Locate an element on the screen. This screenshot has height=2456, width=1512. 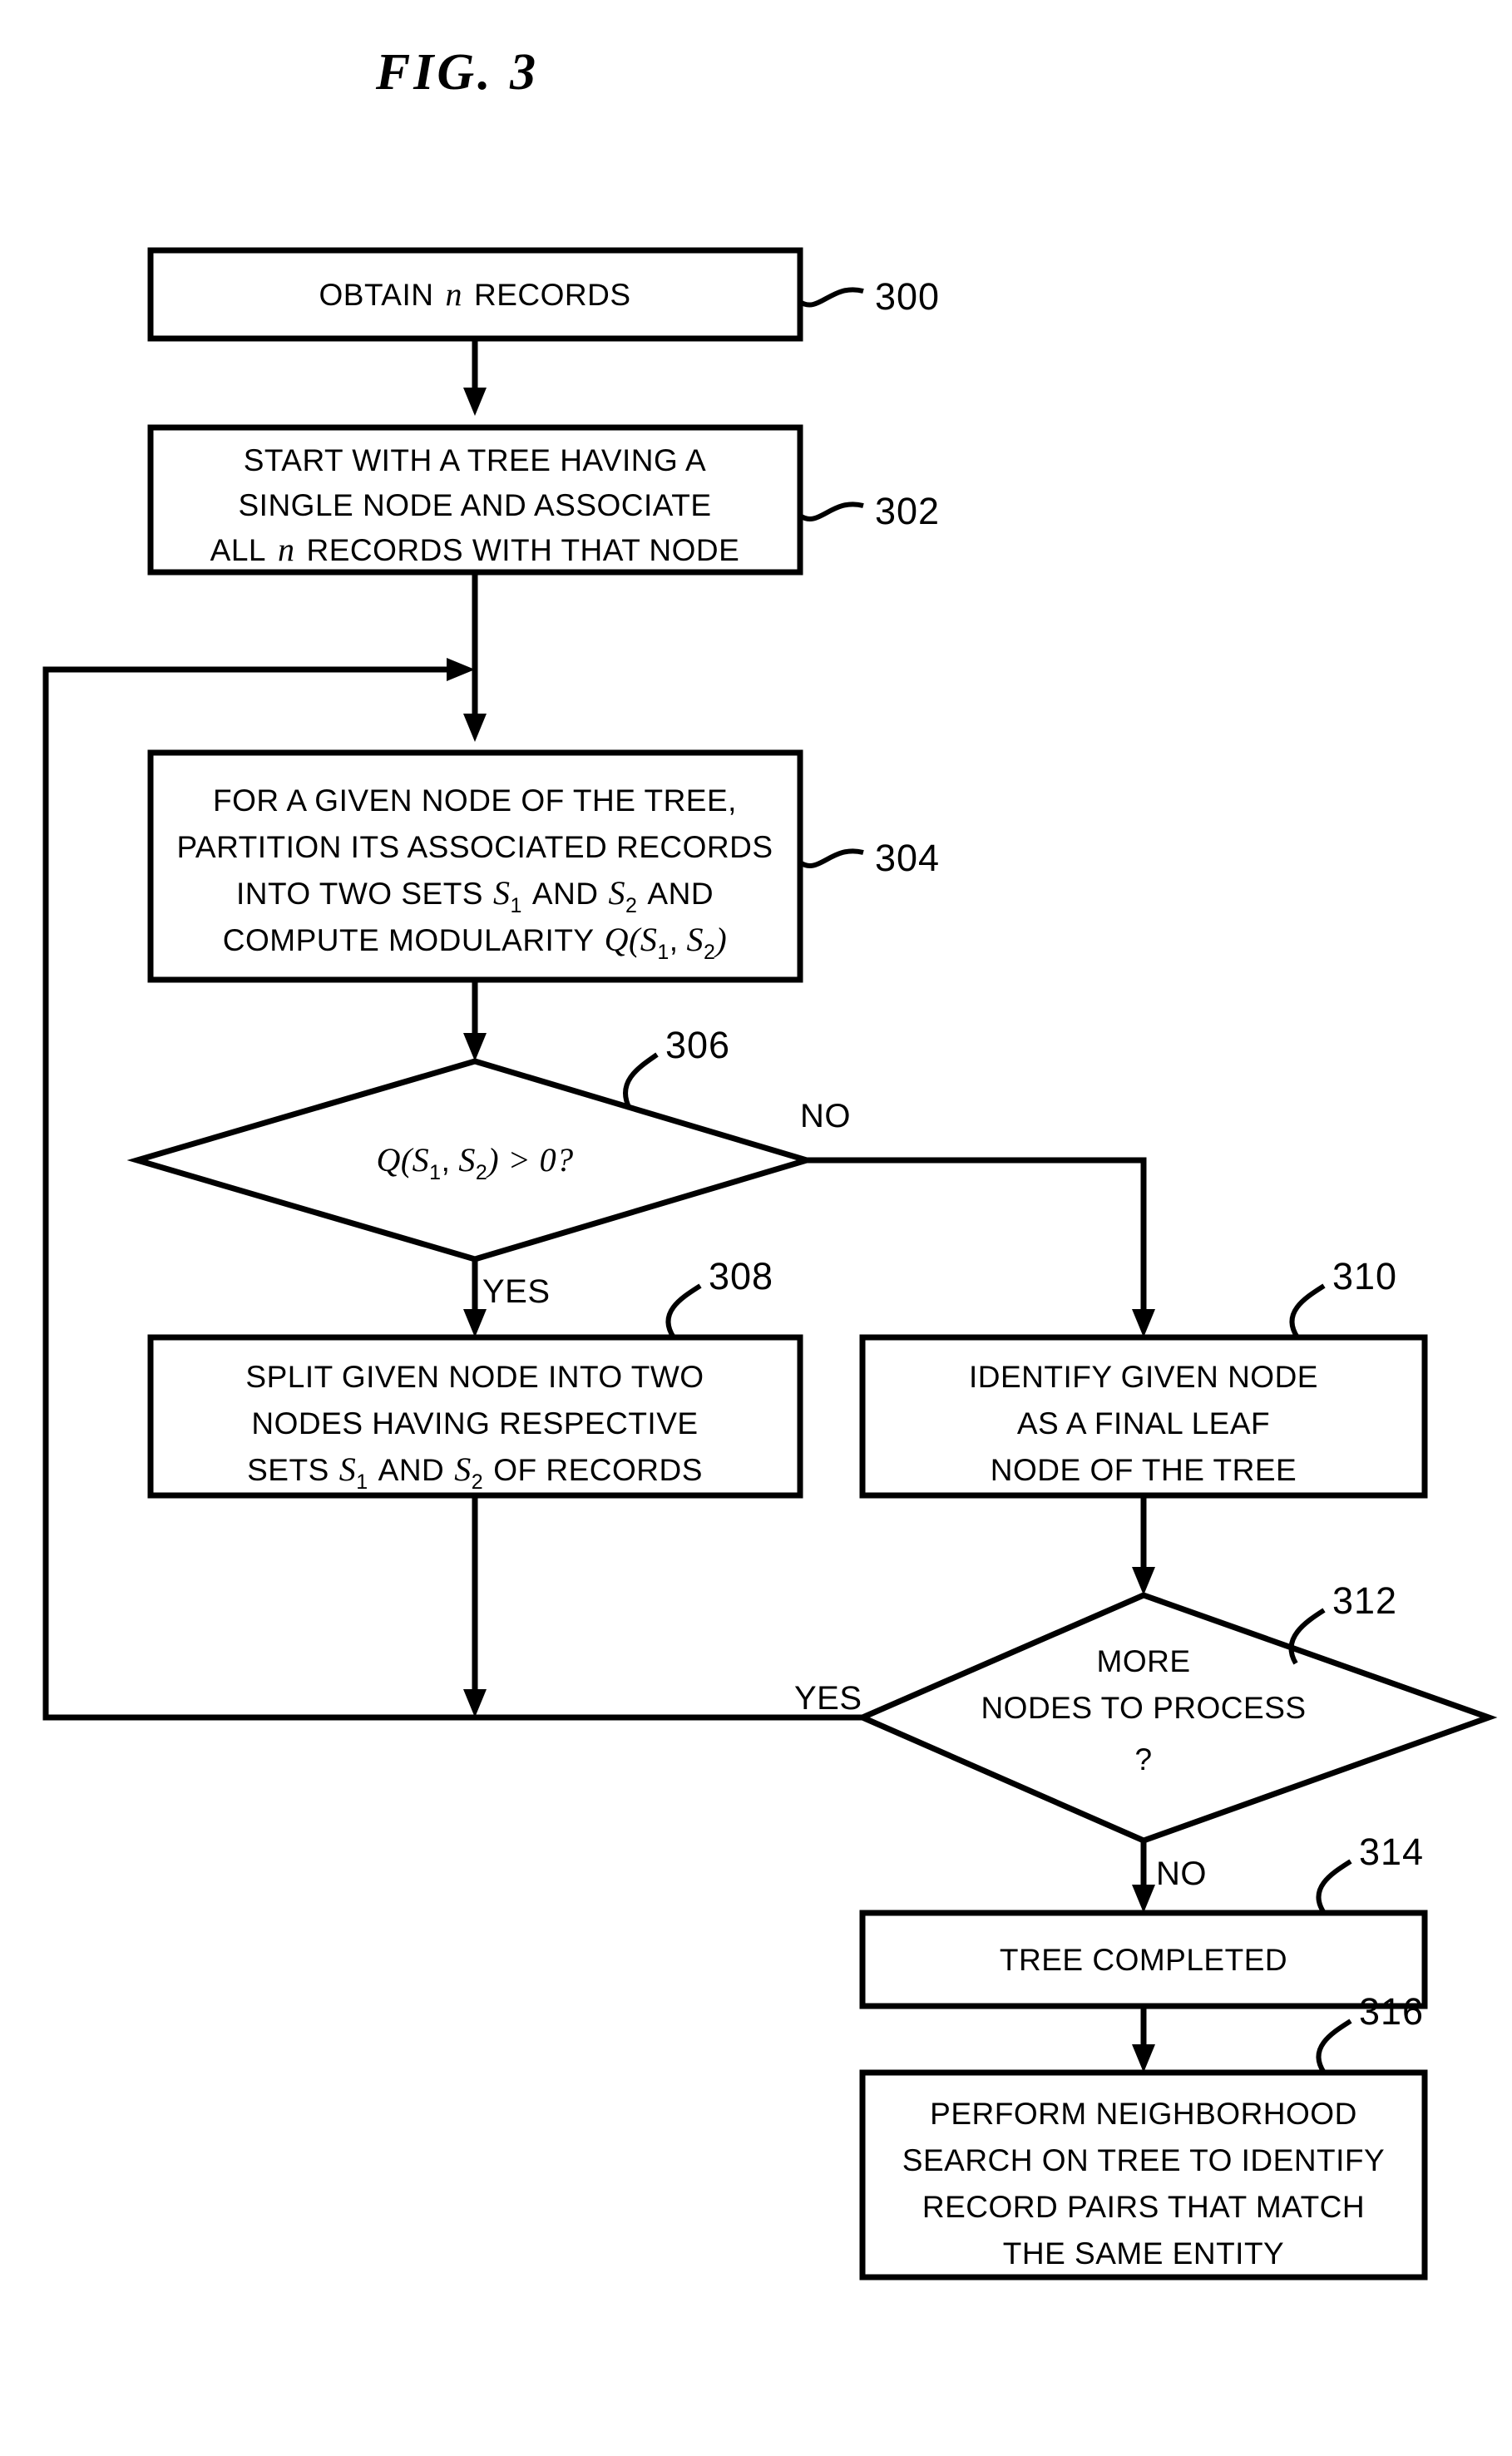
refnum-308-leader: 308 is located at coordinates (719, 1297).